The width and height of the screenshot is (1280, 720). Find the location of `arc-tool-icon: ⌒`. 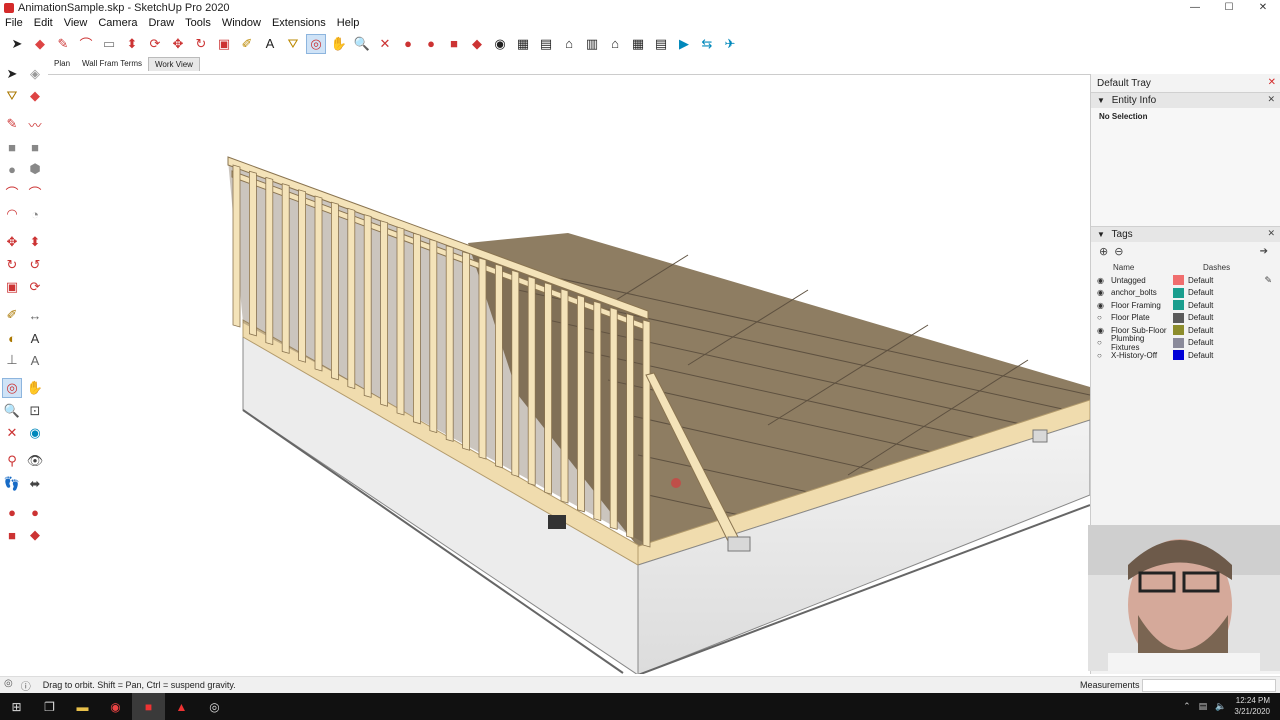

arc-tool-icon: ⌒ is located at coordinates (86, 44).